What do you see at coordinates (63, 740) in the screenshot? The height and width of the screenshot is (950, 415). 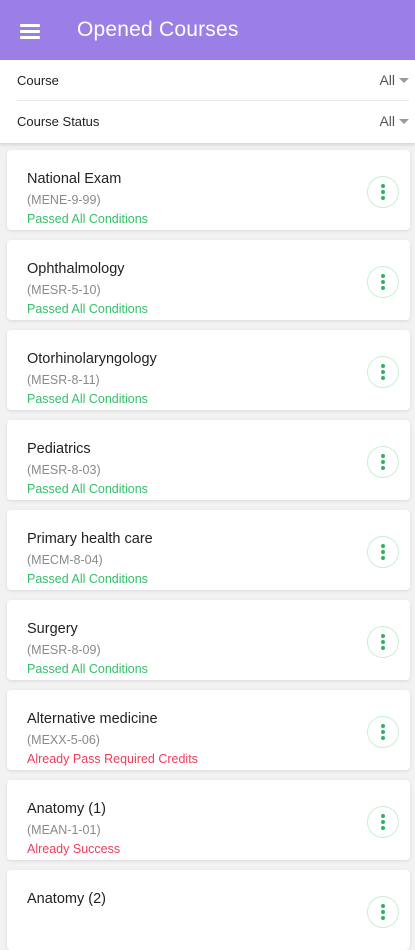 I see `course-code: (MEXX-5-06)` at bounding box center [63, 740].